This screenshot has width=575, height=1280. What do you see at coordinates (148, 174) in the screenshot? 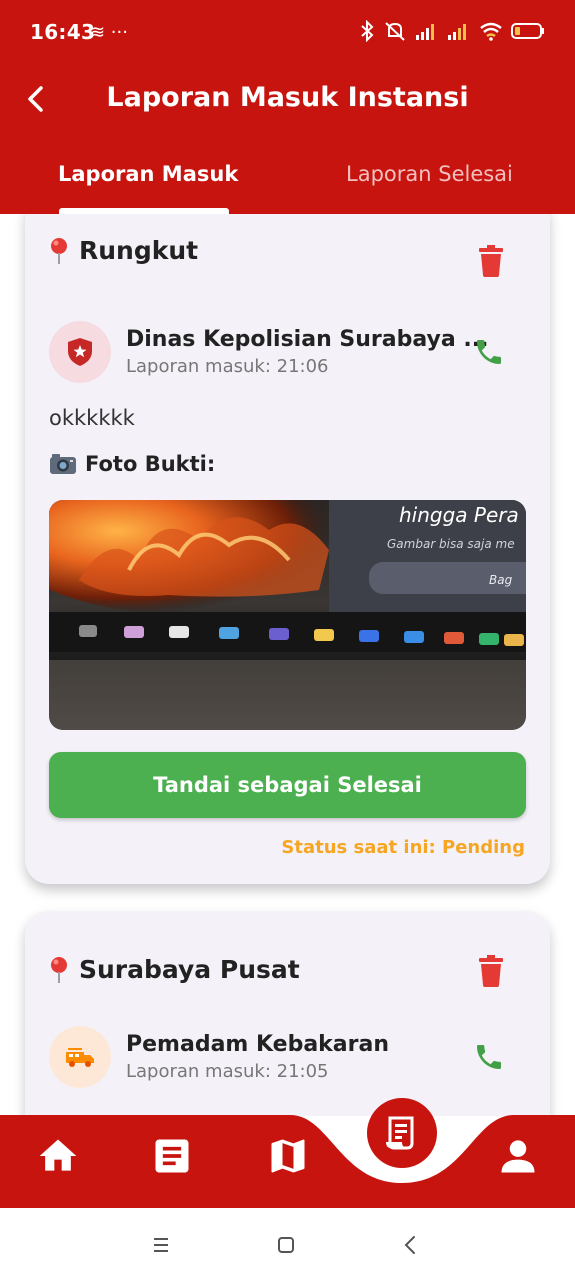
I see `tab-laporan-masuk: Laporan Masuk` at bounding box center [148, 174].